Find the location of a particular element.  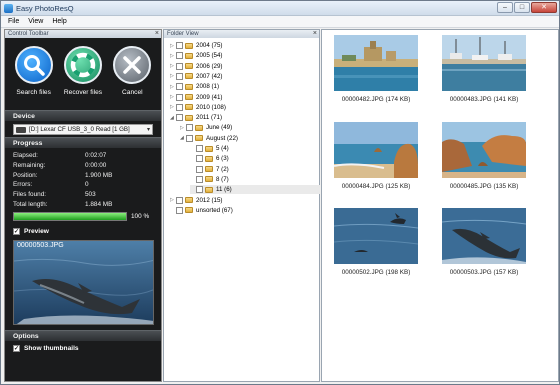

folder-view-close-icon: × is located at coordinates (315, 34).